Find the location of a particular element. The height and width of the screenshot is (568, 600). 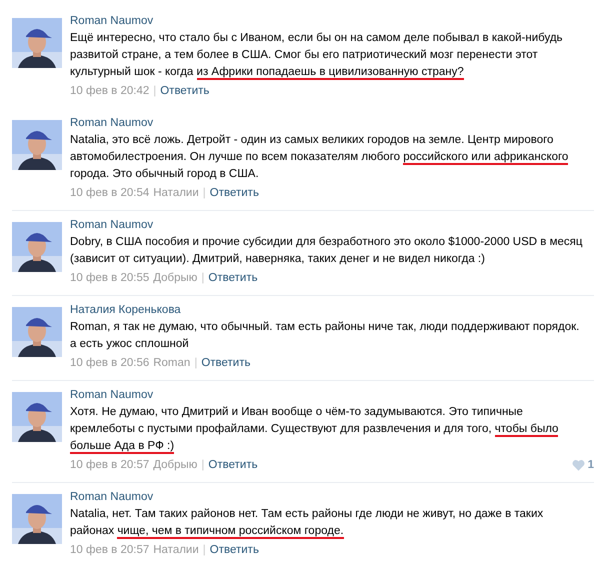

comment-date: 10 фев в 20:55 is located at coordinates (110, 278).